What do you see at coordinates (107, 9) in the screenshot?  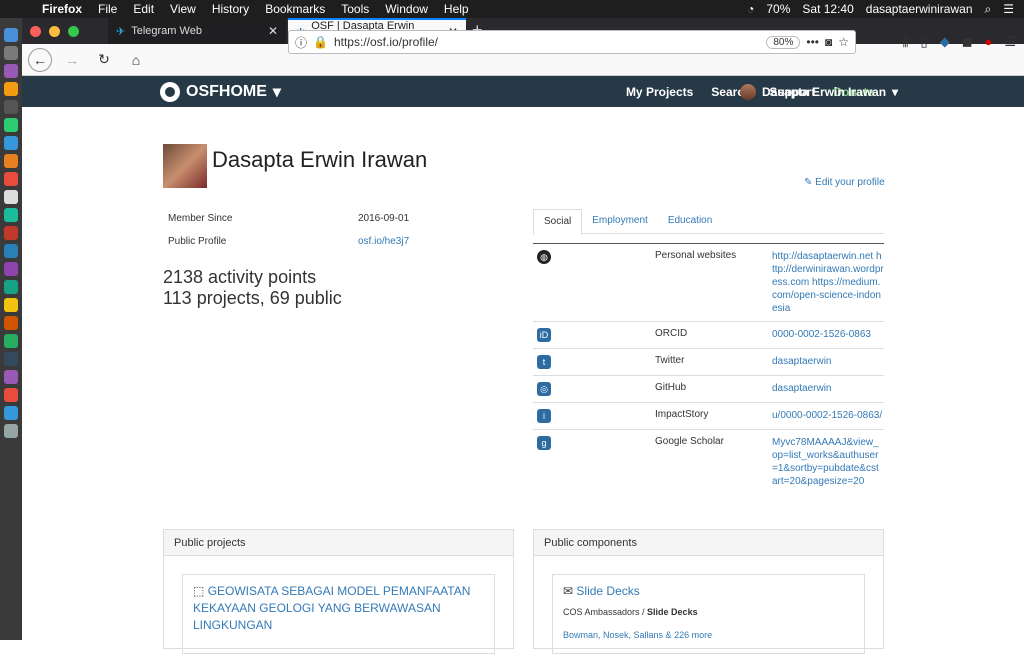 I see `menu-file: File` at bounding box center [107, 9].